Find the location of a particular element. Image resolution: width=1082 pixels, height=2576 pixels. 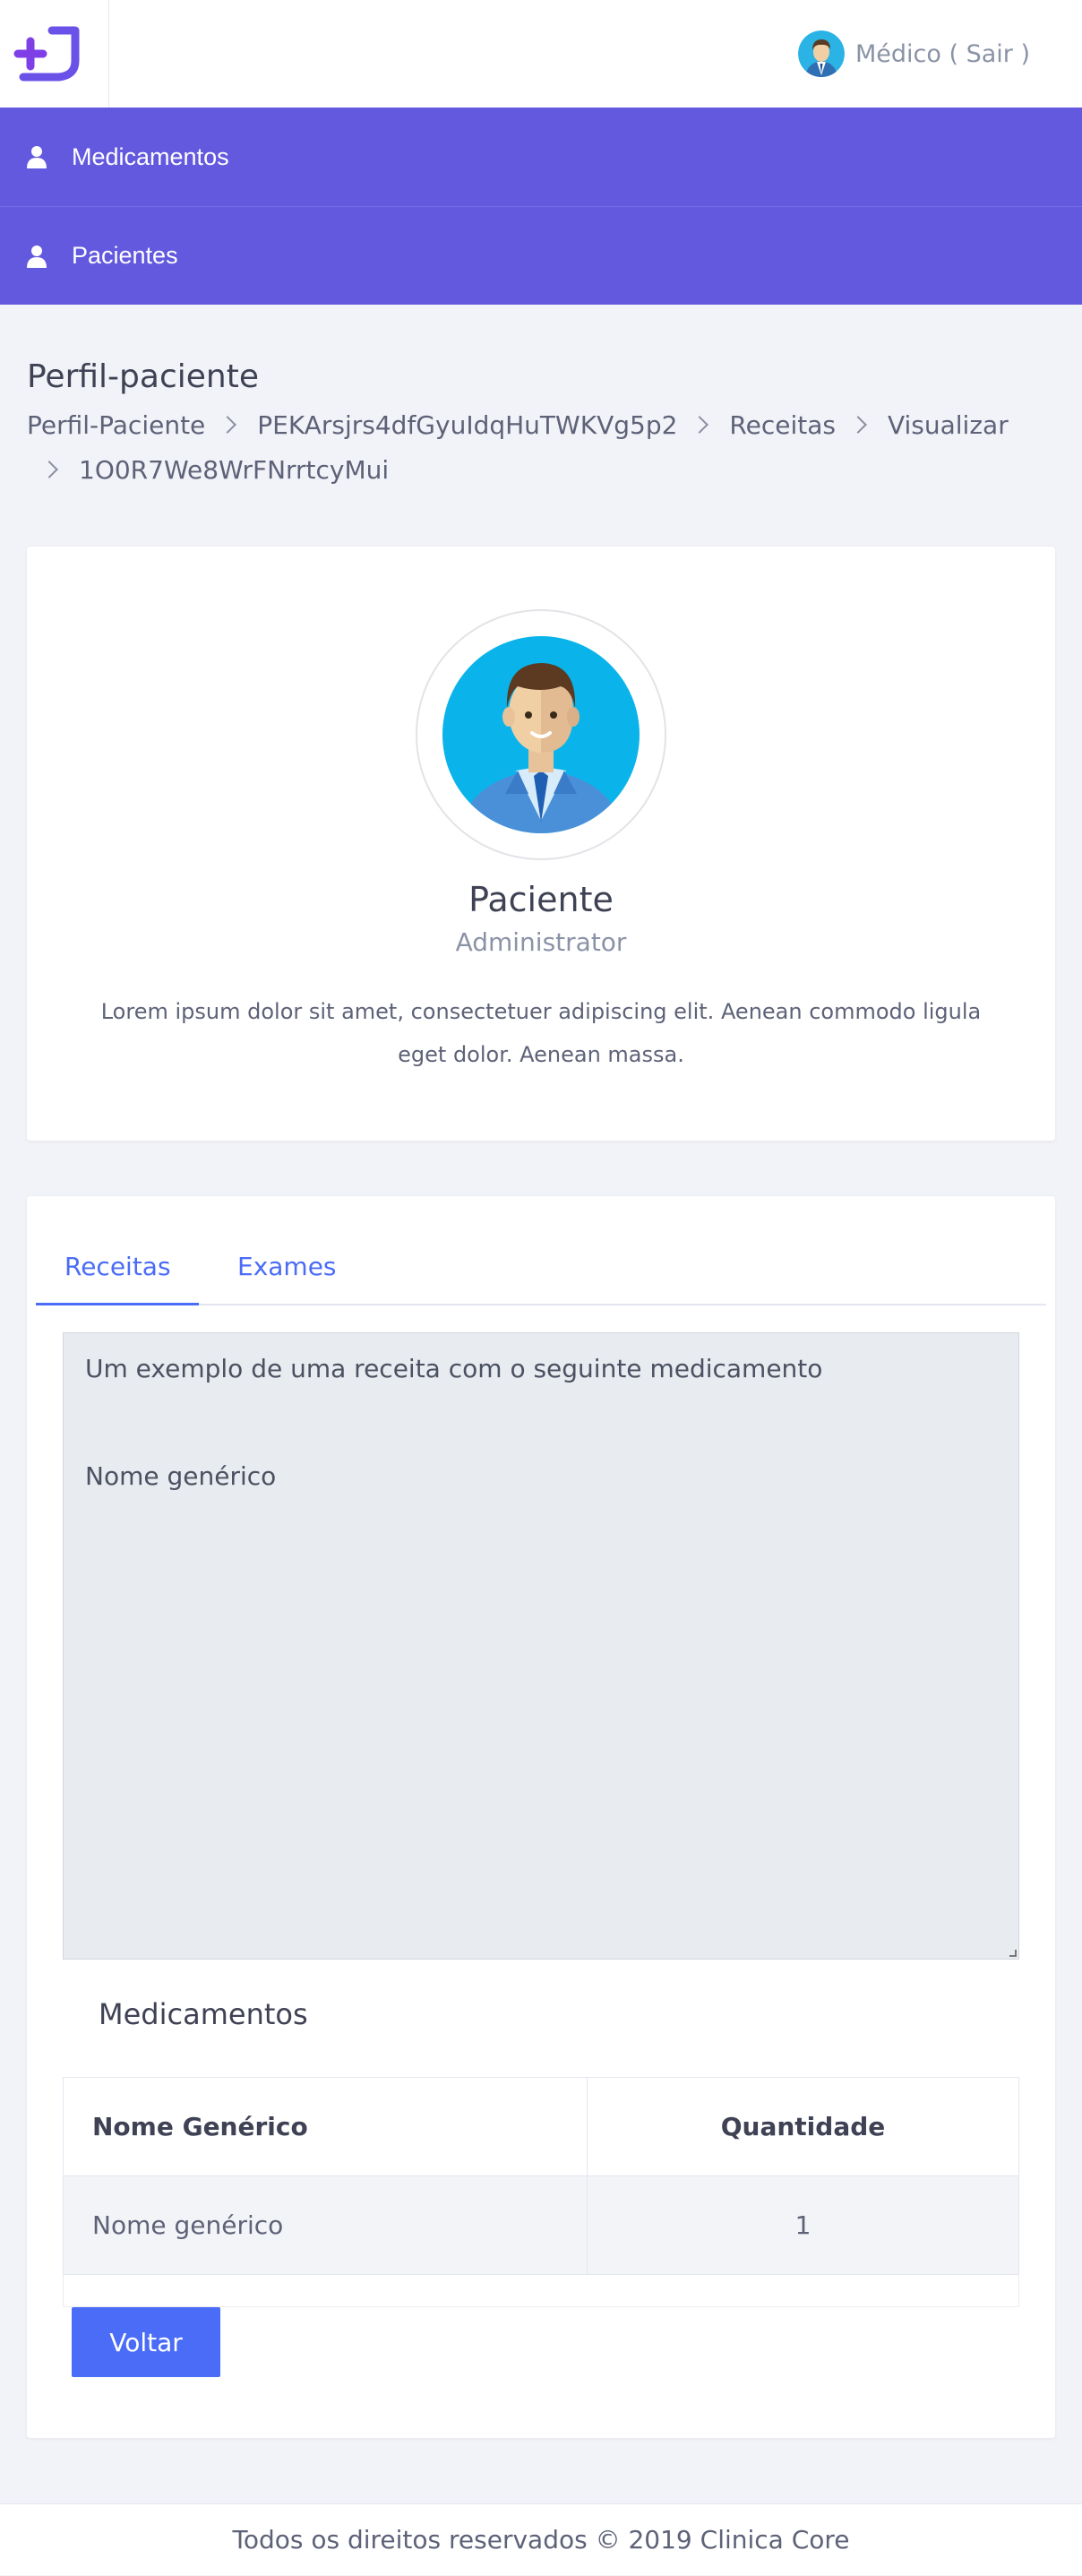

table-row: Nome genérico 1 is located at coordinates (541, 2225).